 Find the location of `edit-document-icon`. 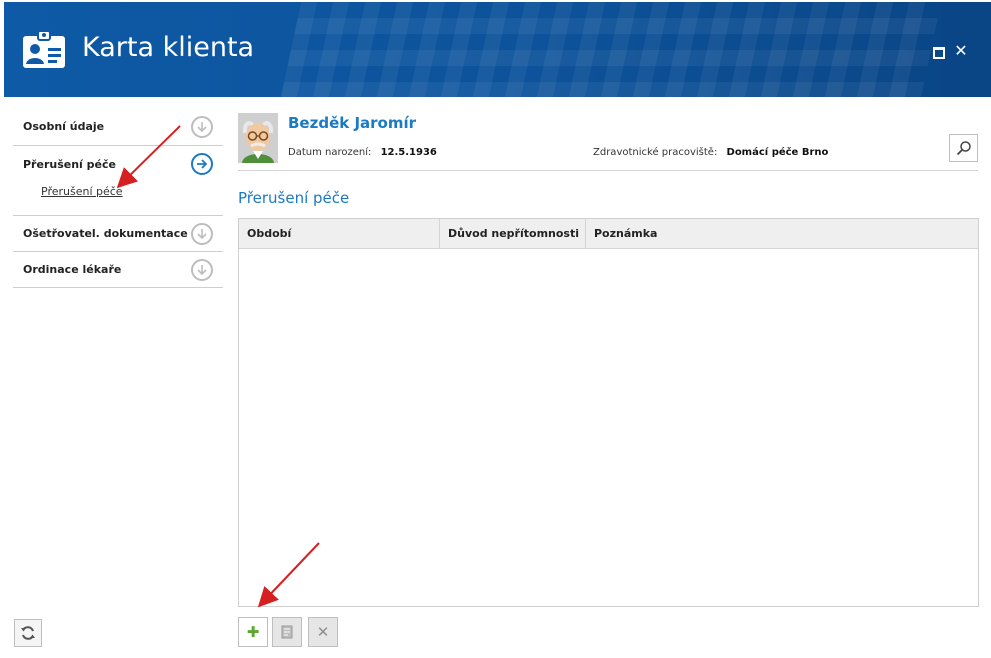

edit-document-icon is located at coordinates (287, 632).